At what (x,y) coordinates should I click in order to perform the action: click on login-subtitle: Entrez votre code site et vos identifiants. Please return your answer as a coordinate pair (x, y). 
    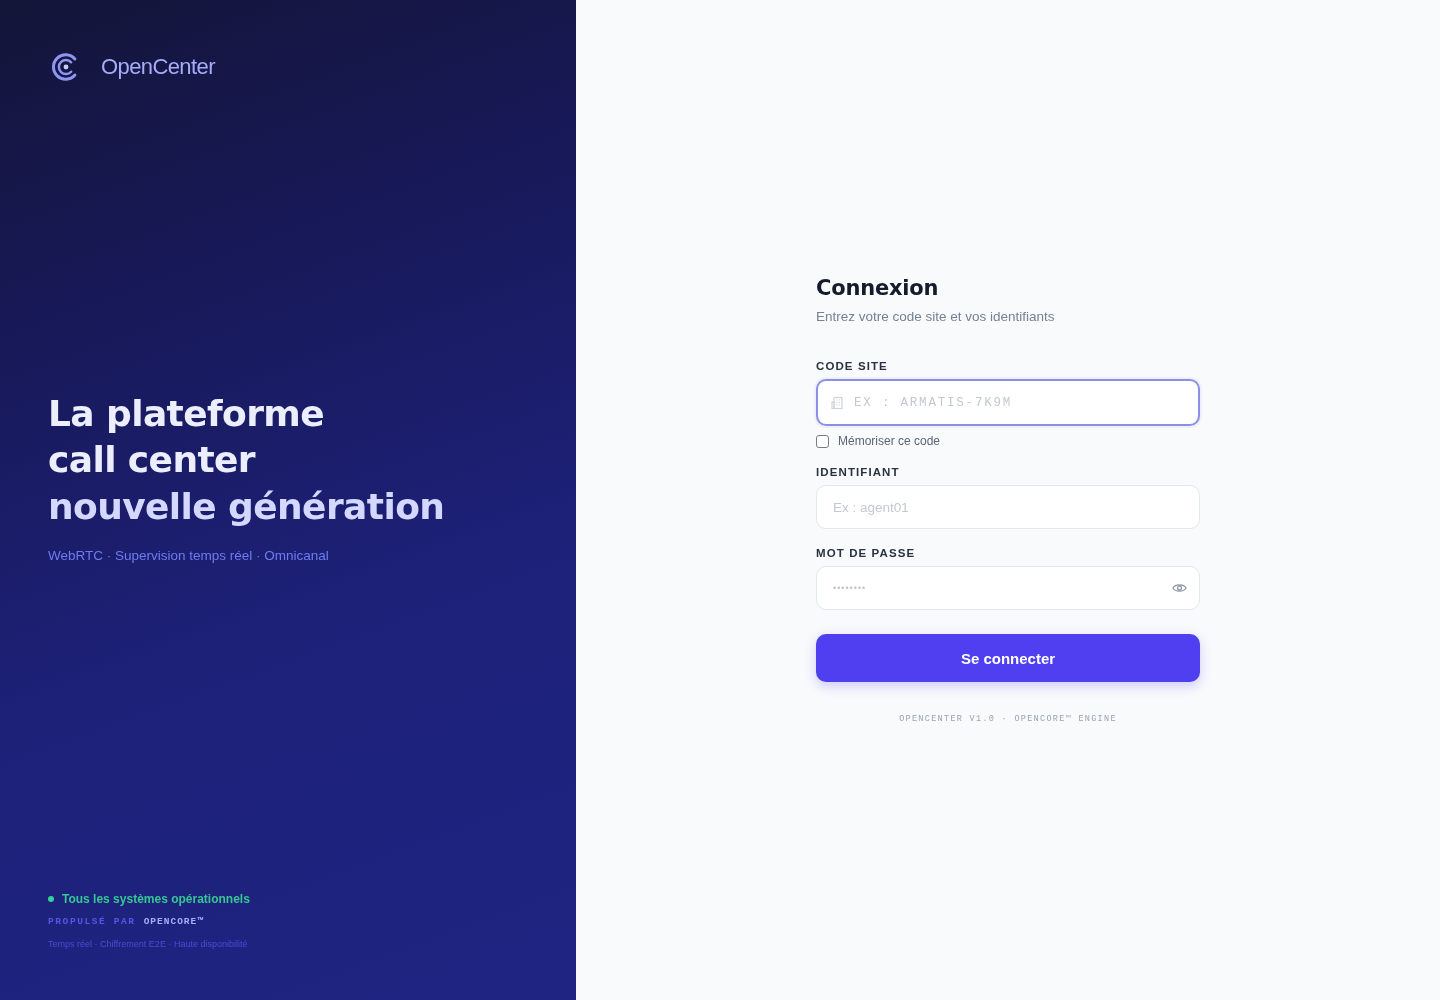
    Looking at the image, I should click on (936, 316).